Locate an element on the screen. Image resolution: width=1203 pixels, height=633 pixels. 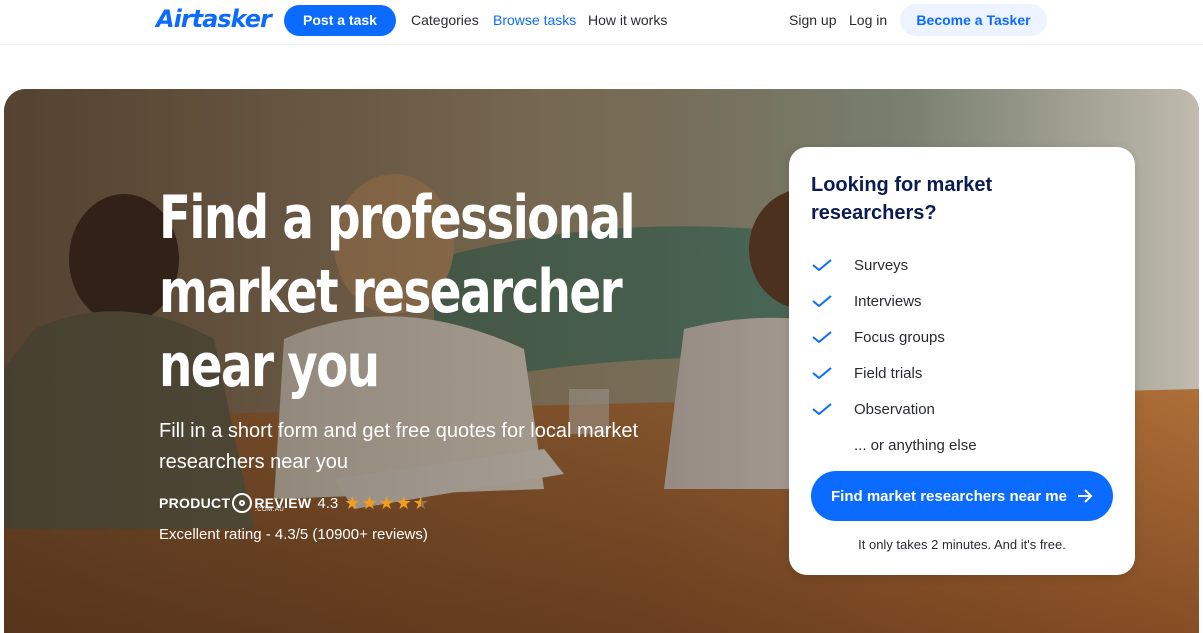
find-button-label: Find market researchers near me is located at coordinates (949, 496).